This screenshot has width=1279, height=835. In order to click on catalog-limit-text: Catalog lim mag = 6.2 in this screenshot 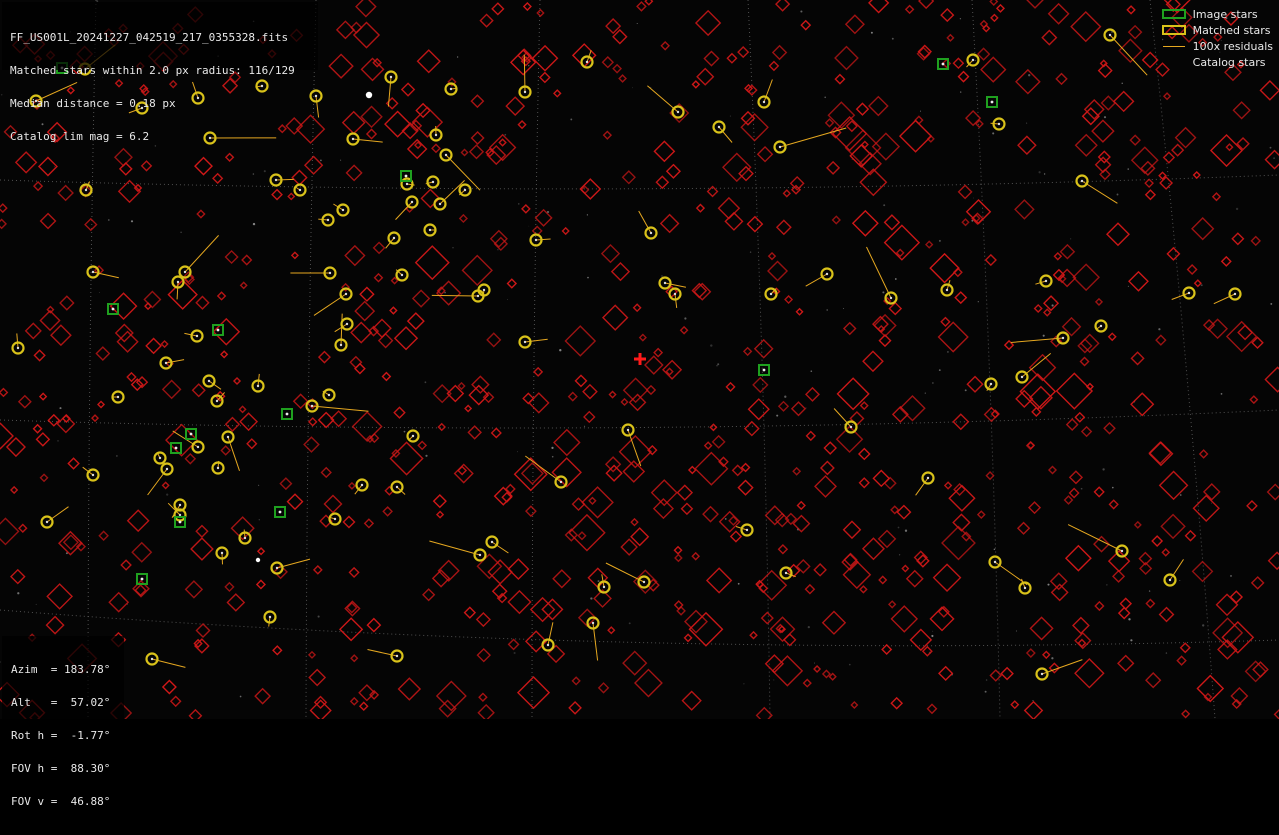, I will do `click(160, 136)`.